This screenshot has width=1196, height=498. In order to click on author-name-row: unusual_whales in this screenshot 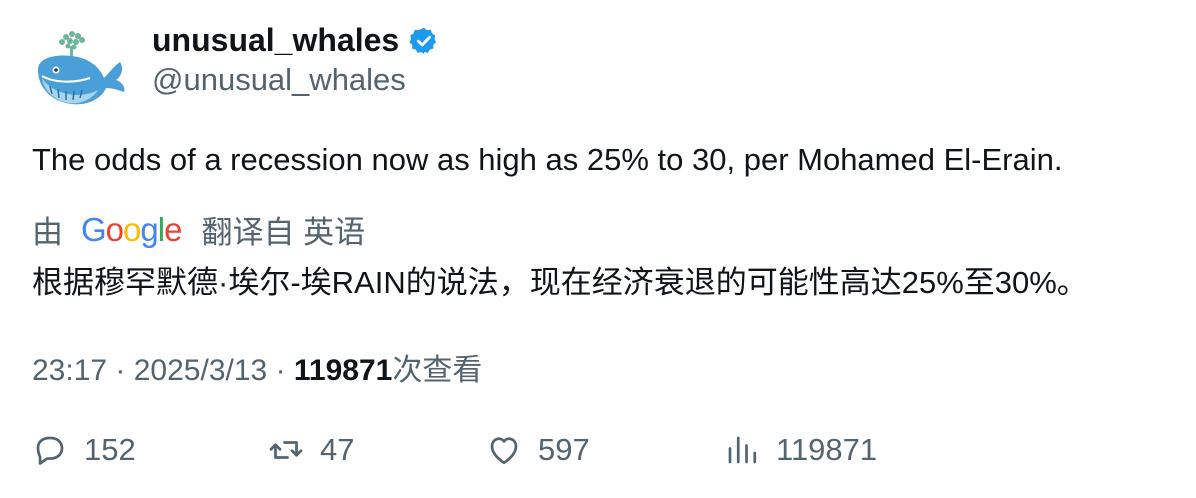, I will do `click(295, 40)`.